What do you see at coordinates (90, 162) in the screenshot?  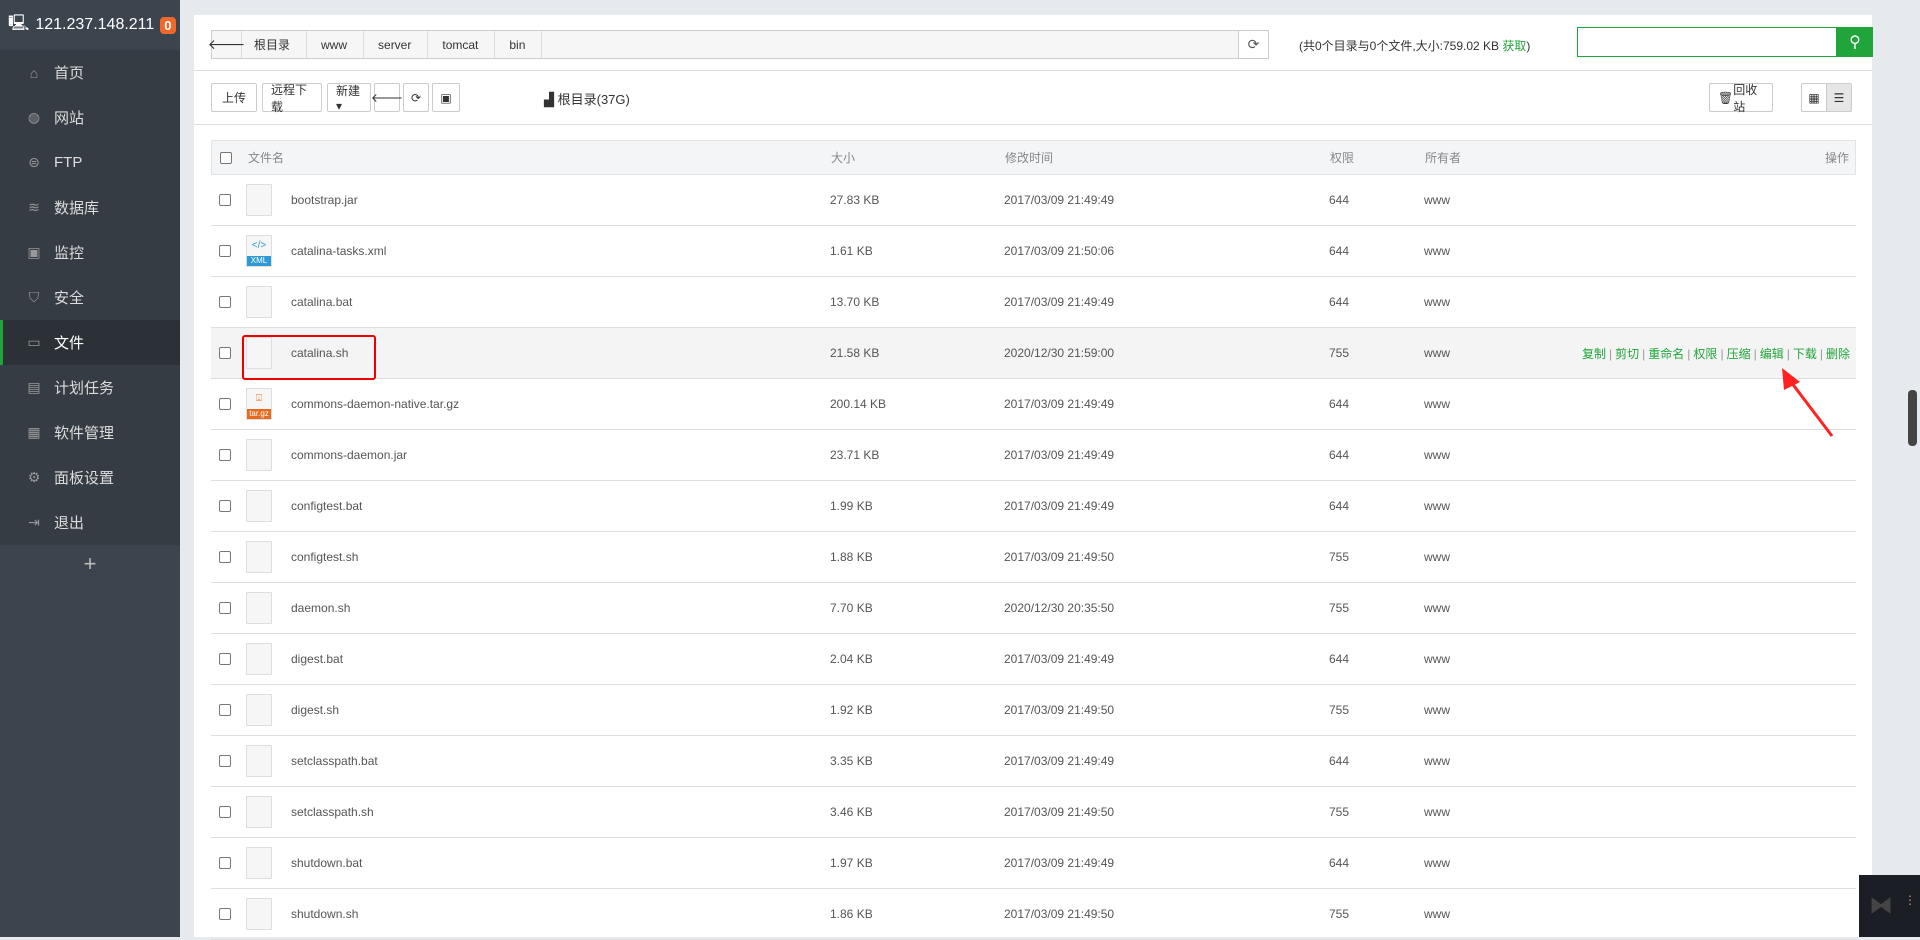 I see `sidebar-item-2: ⊜ FTP` at bounding box center [90, 162].